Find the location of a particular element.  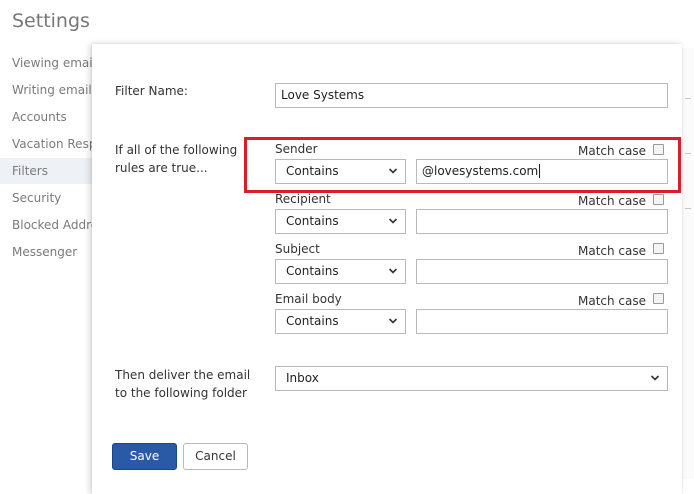

email-body-operator-value: Contains is located at coordinates (312, 321).